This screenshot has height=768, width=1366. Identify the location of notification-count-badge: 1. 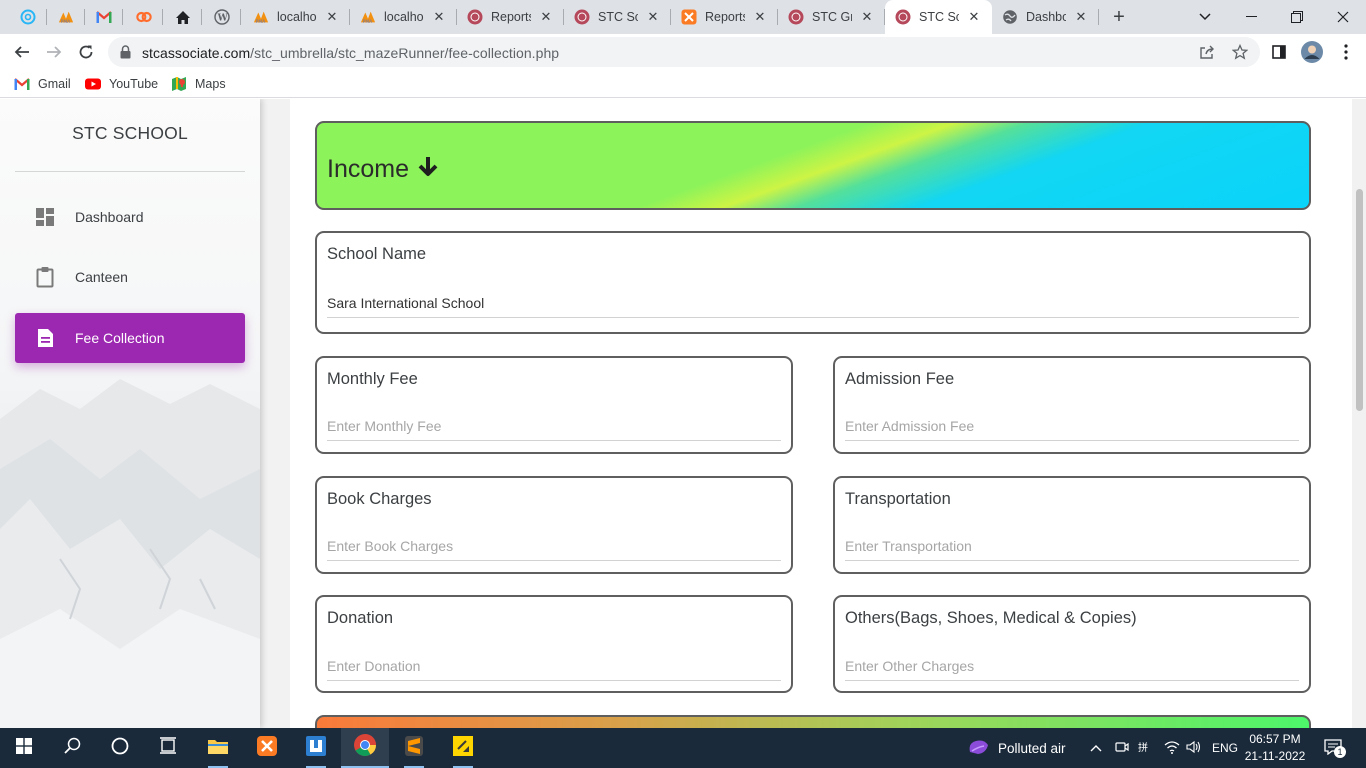
(1340, 752).